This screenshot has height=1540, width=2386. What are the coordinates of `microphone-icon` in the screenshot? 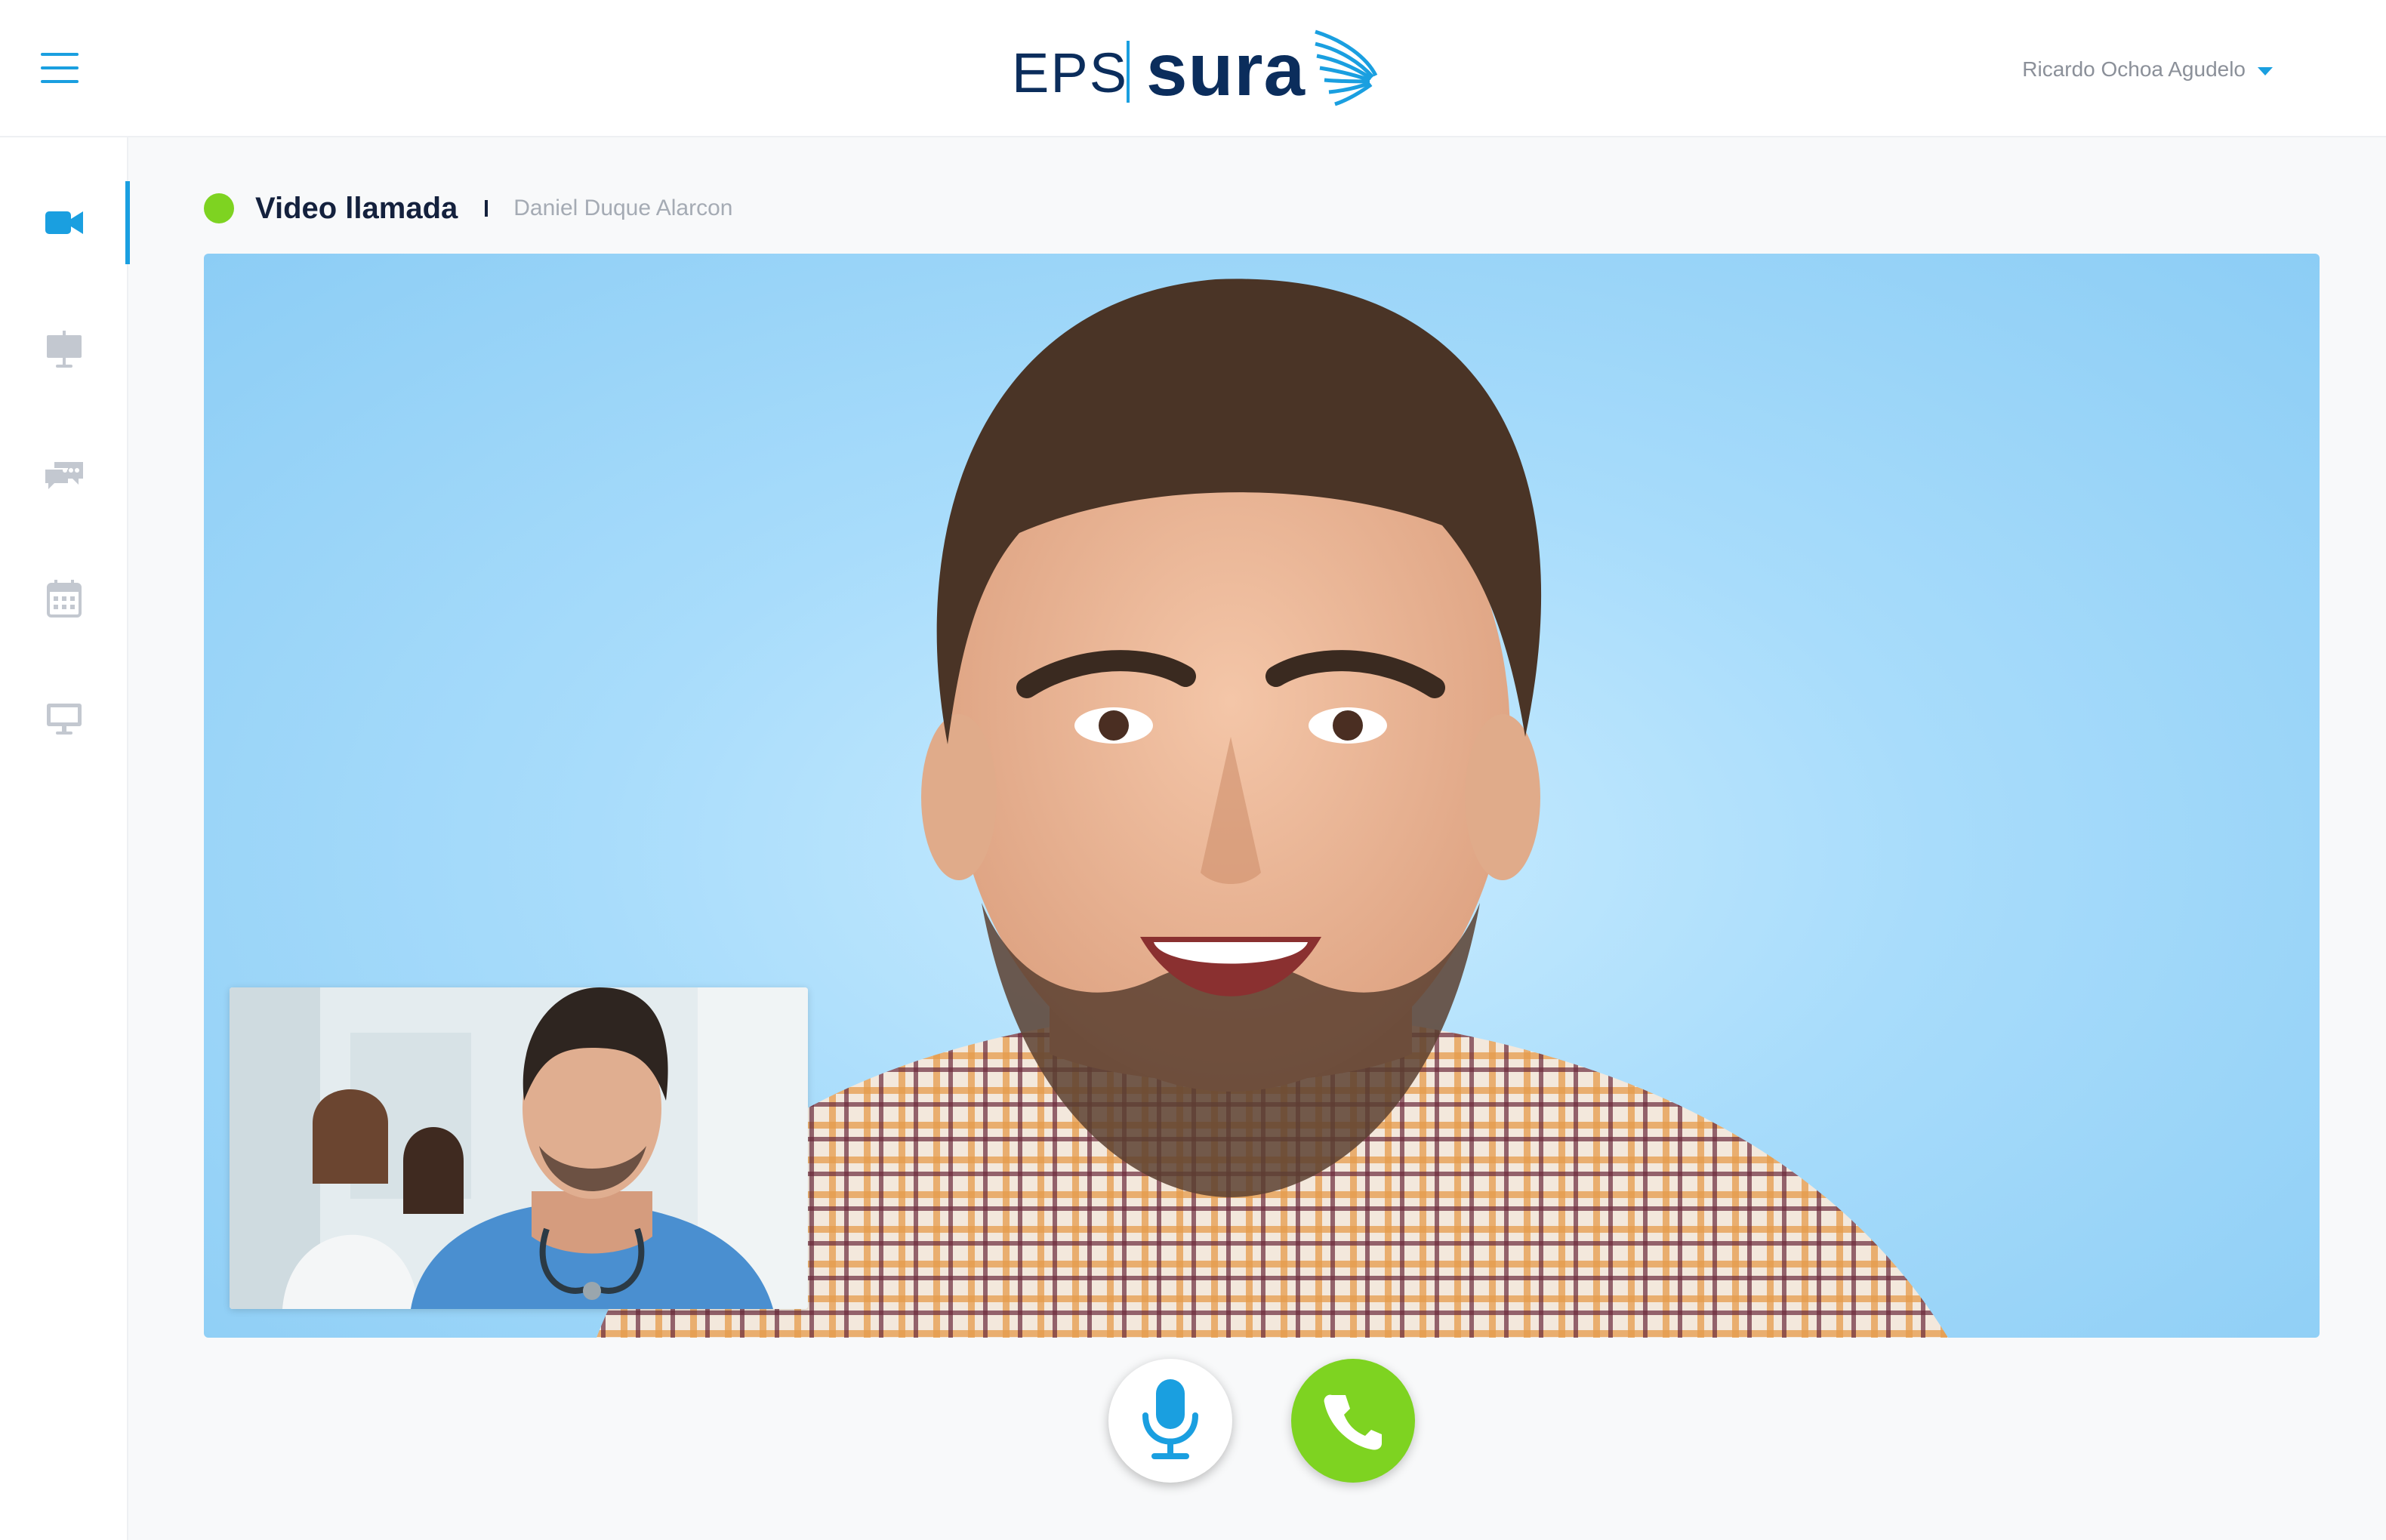 It's located at (1170, 1419).